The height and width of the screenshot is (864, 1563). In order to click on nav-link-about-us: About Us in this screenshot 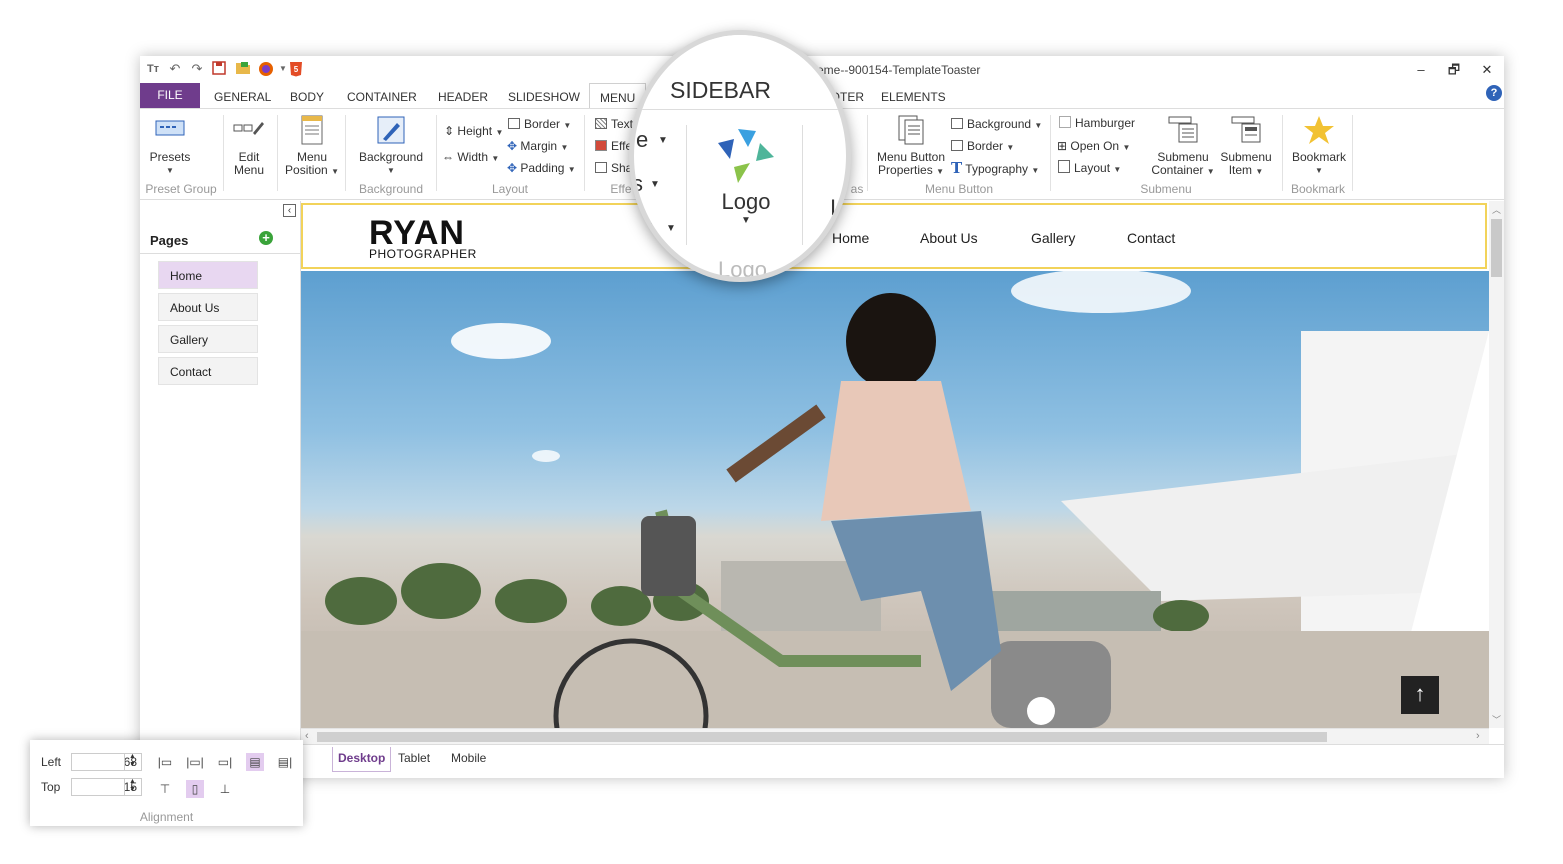, I will do `click(949, 238)`.